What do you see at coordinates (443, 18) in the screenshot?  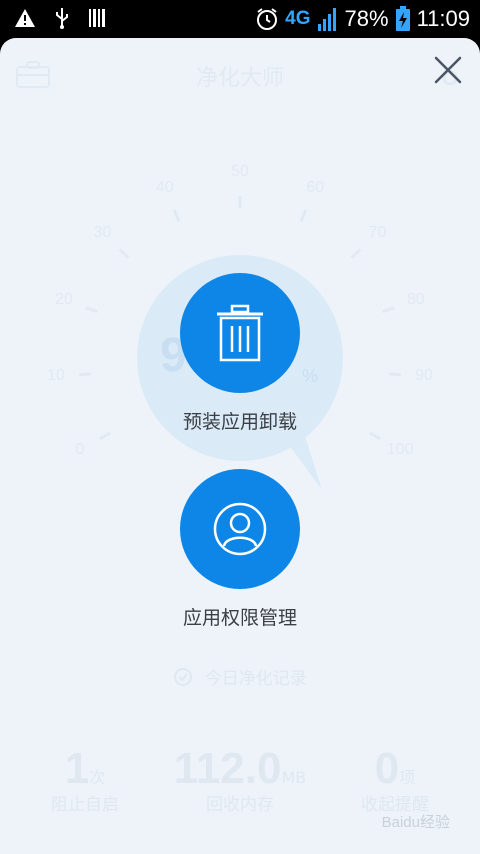 I see `clock: 11:09` at bounding box center [443, 18].